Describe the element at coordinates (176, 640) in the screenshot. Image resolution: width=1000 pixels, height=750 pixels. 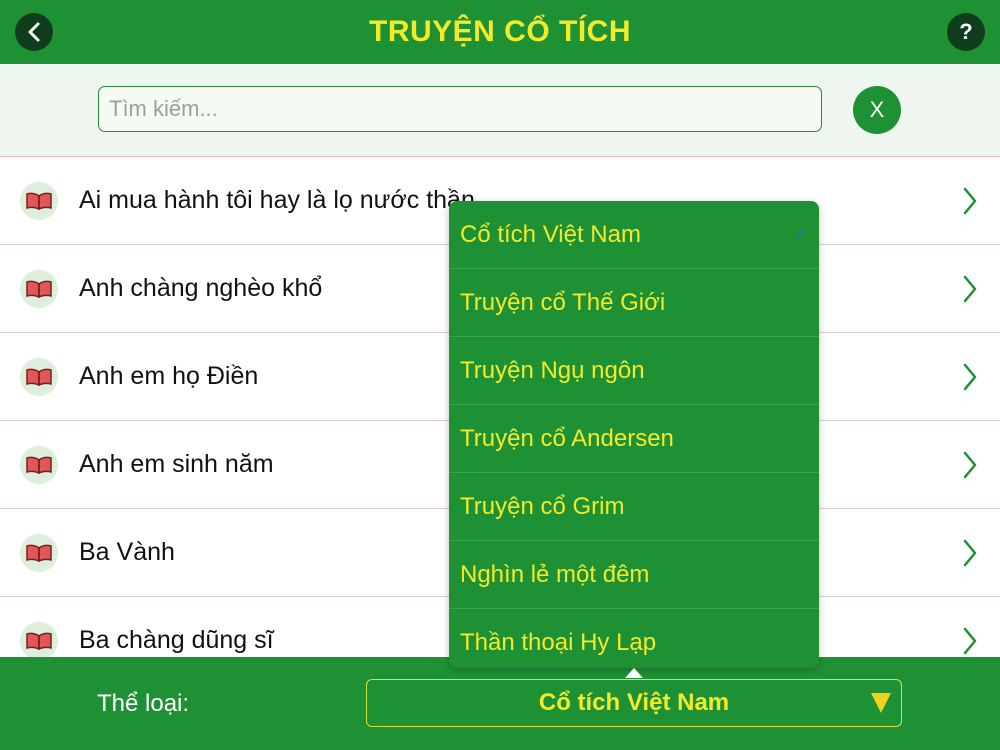
I see `story-title: Ba chàng dũng sĩ` at that location.